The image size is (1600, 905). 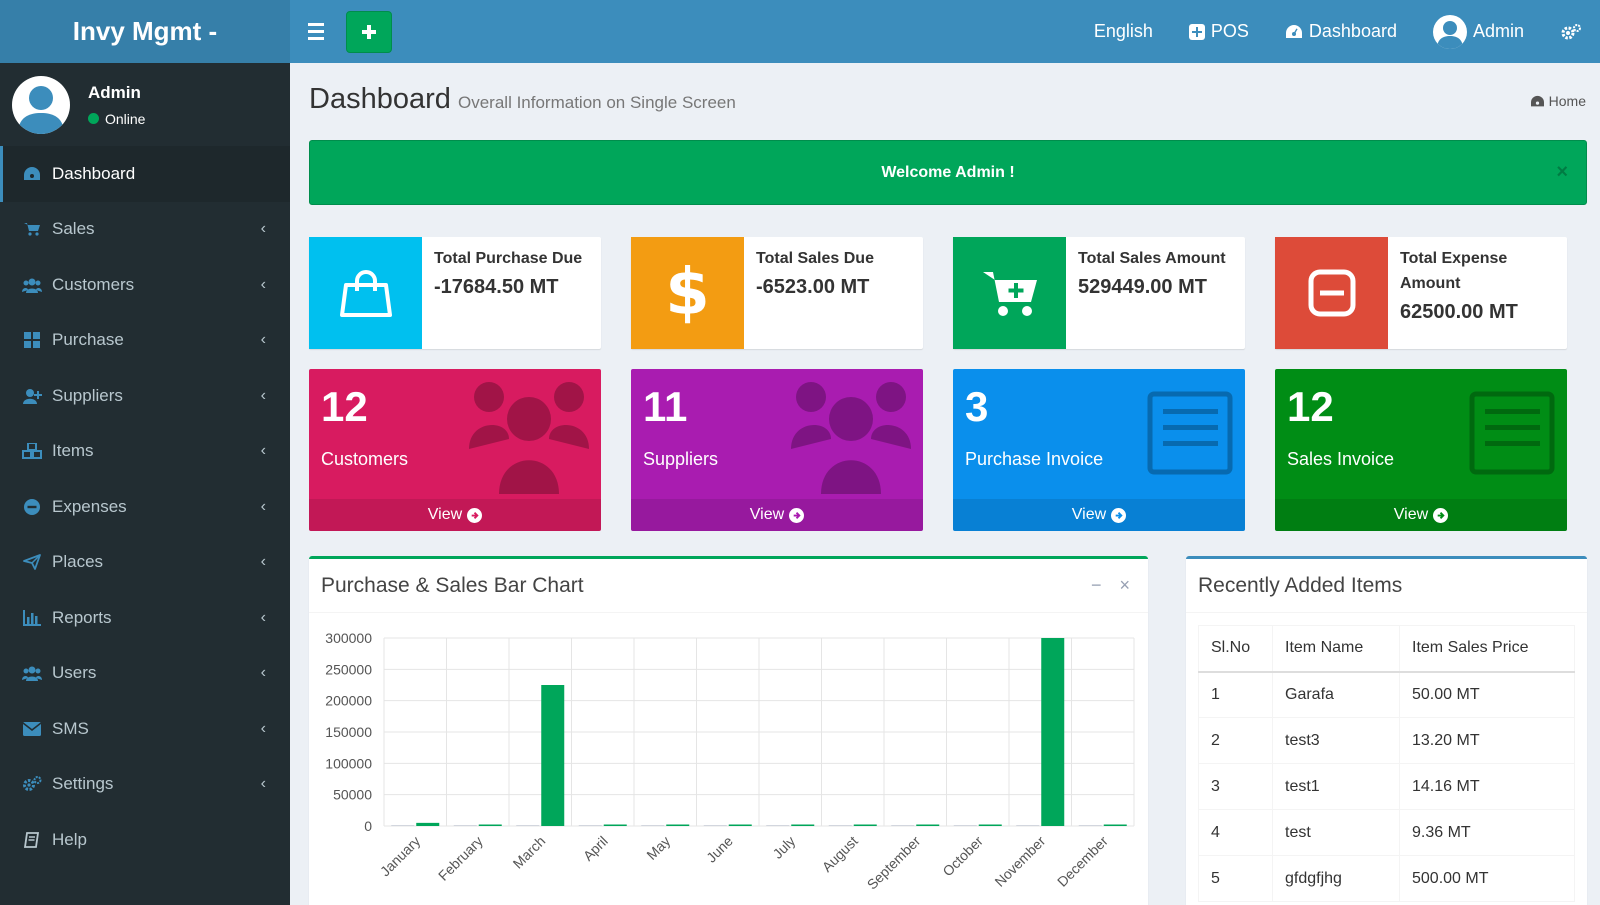 What do you see at coordinates (1219, 31) in the screenshot?
I see `pos-link: POS` at bounding box center [1219, 31].